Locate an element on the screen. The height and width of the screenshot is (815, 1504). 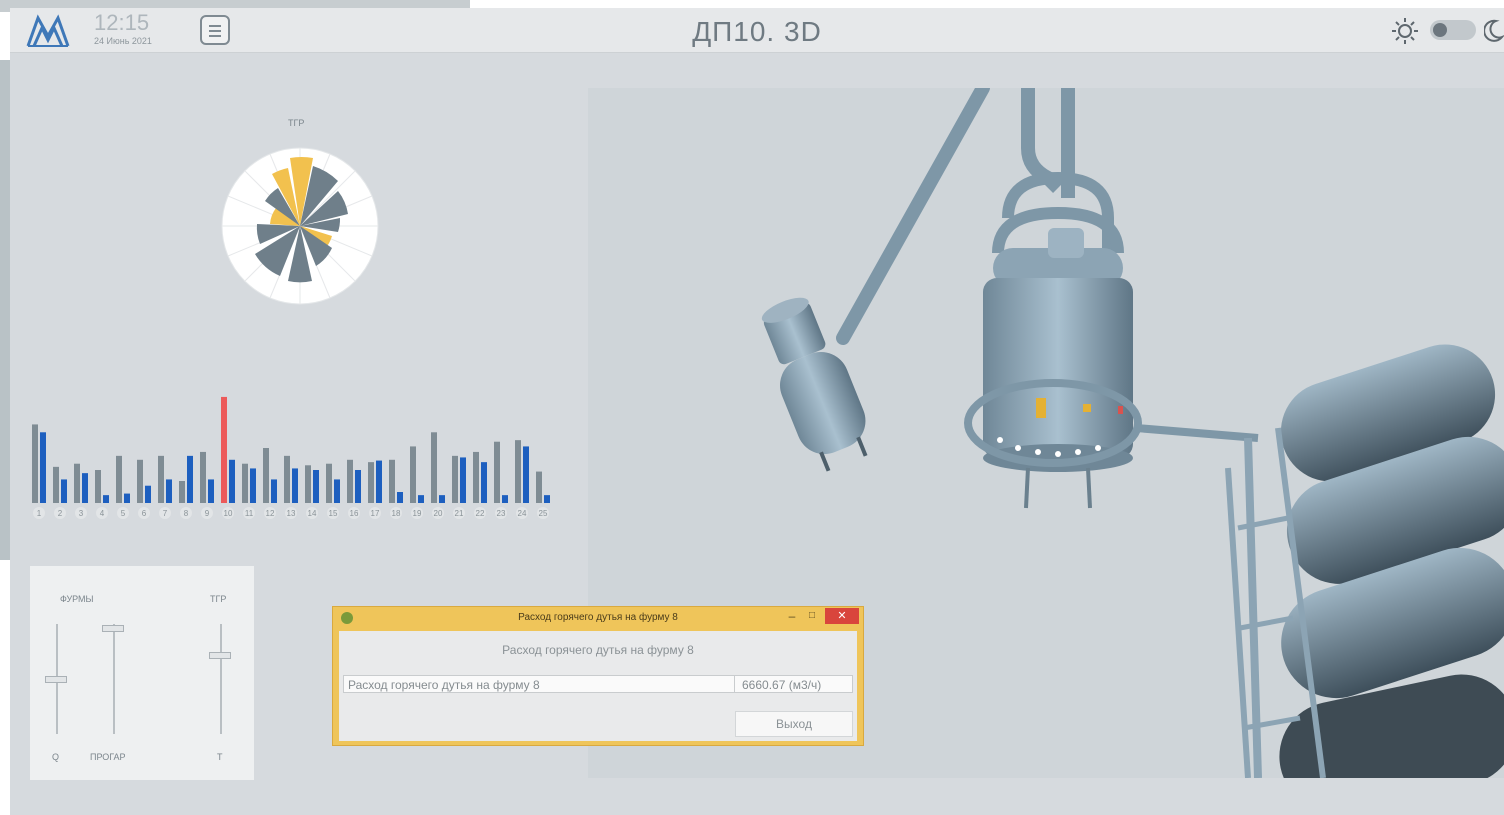
slider-t-thumb is located at coordinates (220, 655).